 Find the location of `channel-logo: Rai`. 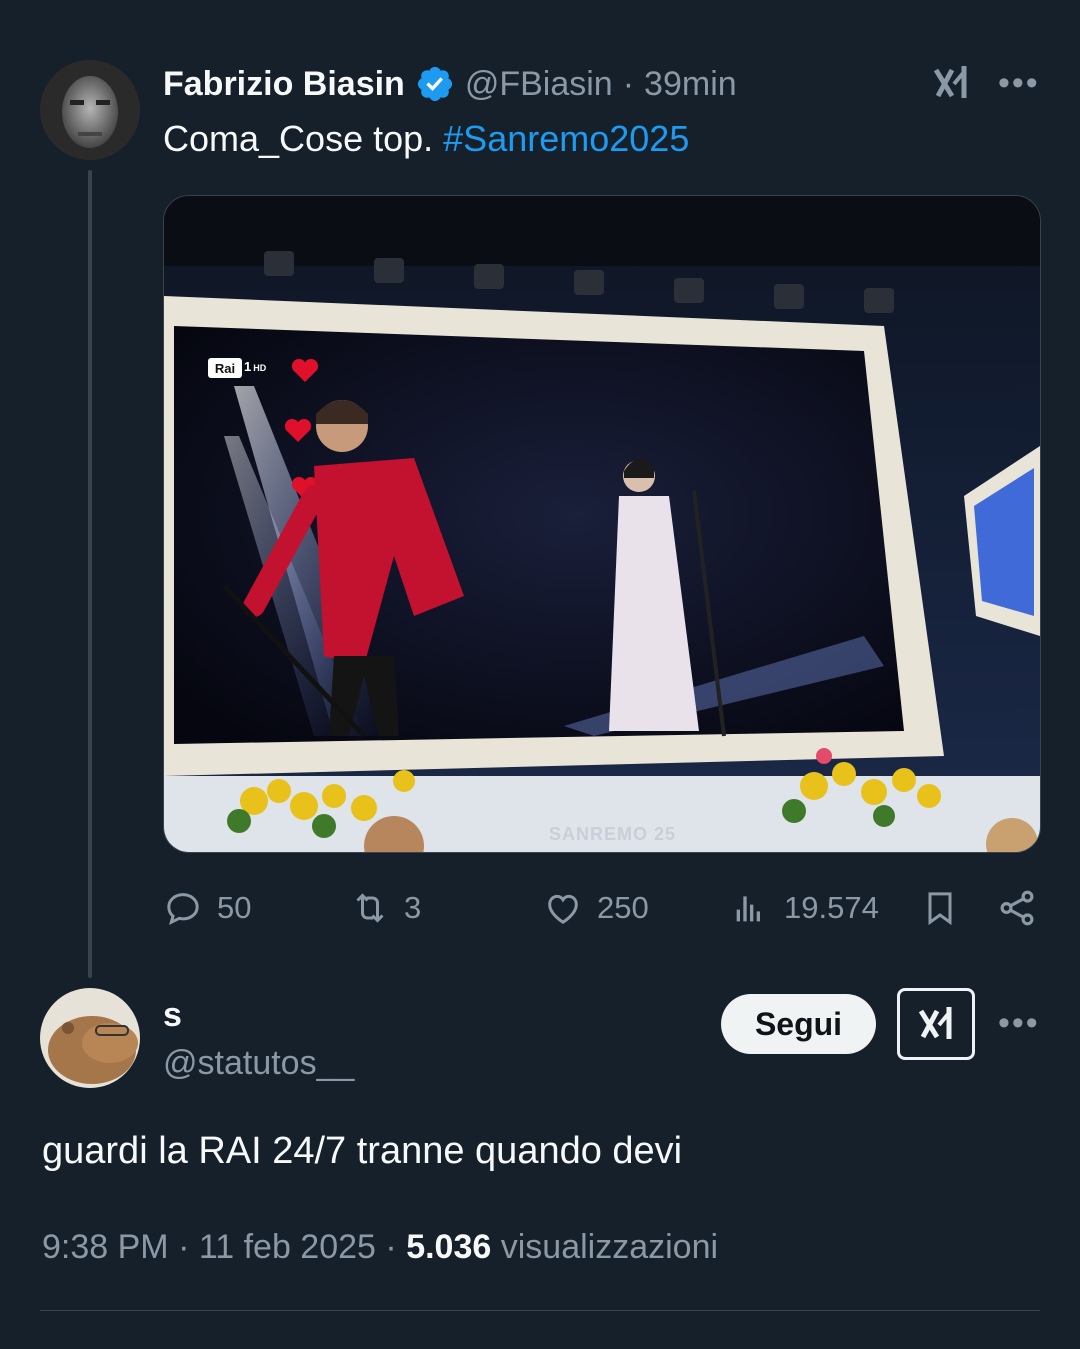

channel-logo: Rai is located at coordinates (225, 368).